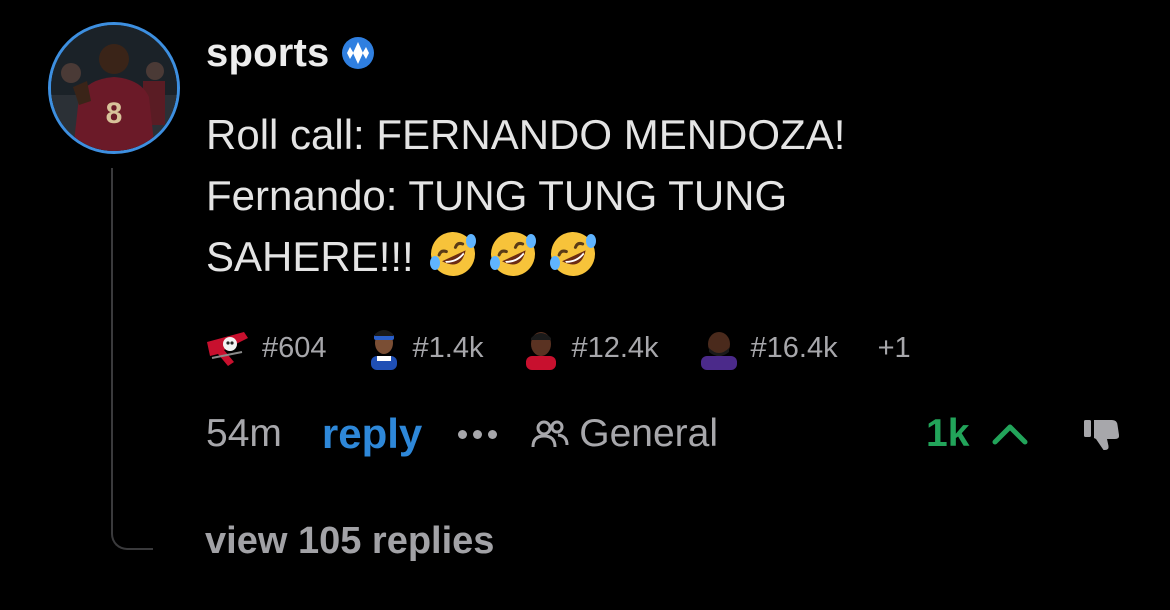 This screenshot has width=1170, height=610. Describe the element at coordinates (526, 134) in the screenshot. I see `message-line: Roll call: FERNANDO MENDOZA!` at that location.